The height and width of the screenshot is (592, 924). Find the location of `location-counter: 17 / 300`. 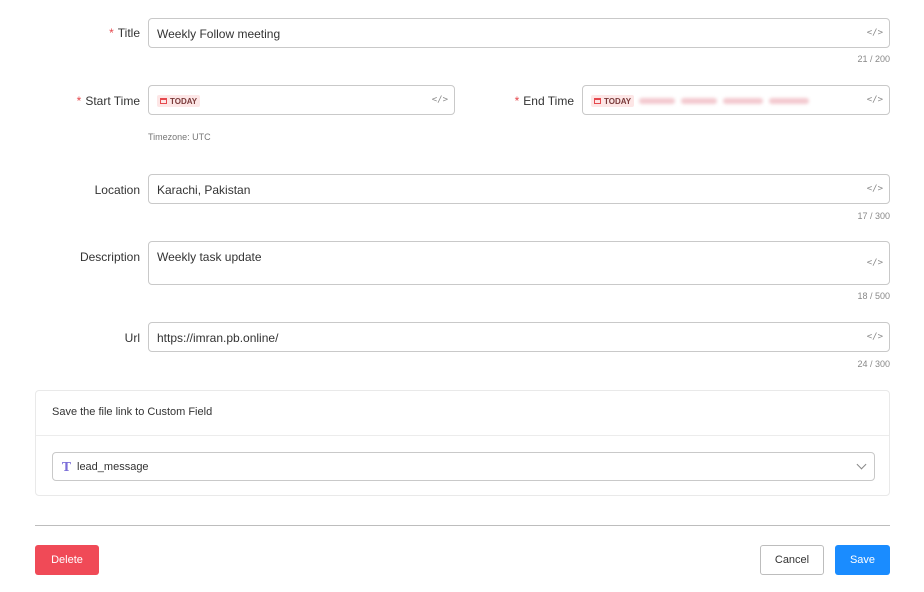

location-counter: 17 / 300 is located at coordinates (873, 216).